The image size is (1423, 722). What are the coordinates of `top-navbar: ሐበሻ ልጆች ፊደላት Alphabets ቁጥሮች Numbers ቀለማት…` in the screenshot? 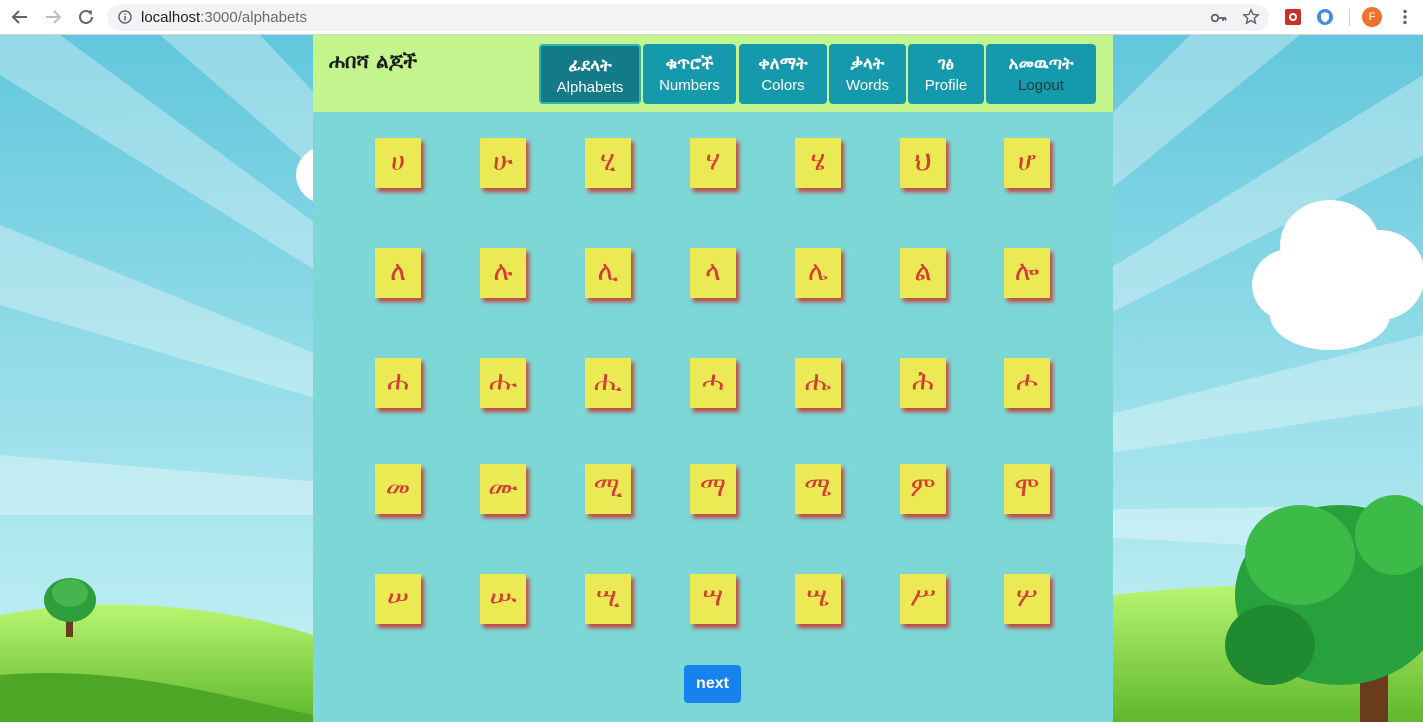 It's located at (713, 73).